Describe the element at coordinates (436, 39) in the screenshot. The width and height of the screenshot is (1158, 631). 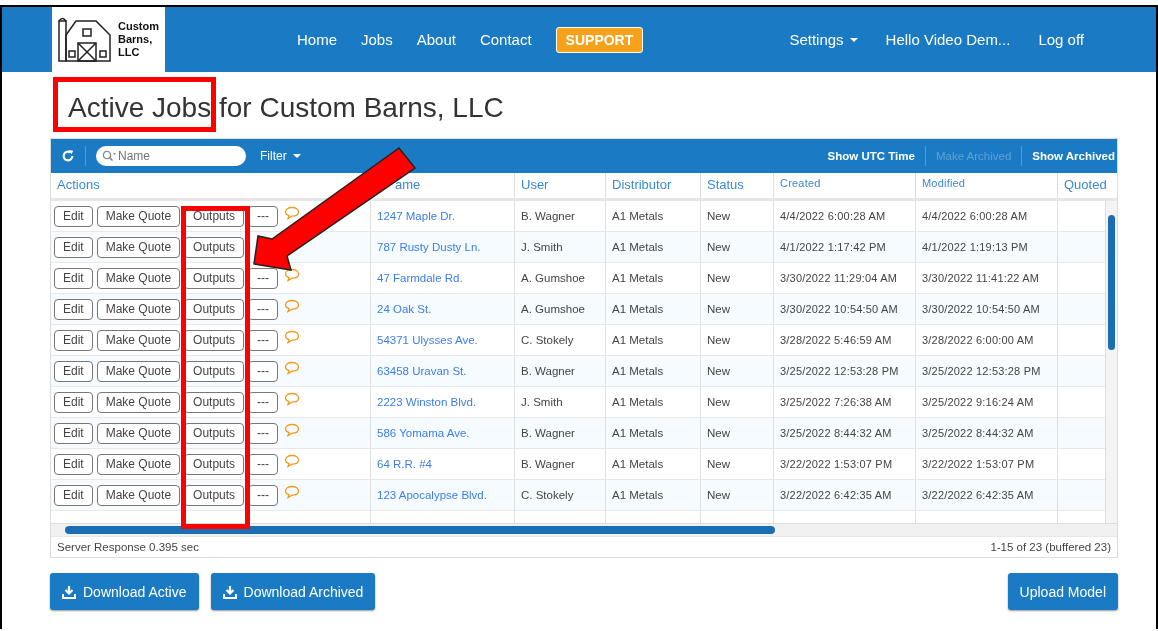
I see `nav-link: About` at that location.